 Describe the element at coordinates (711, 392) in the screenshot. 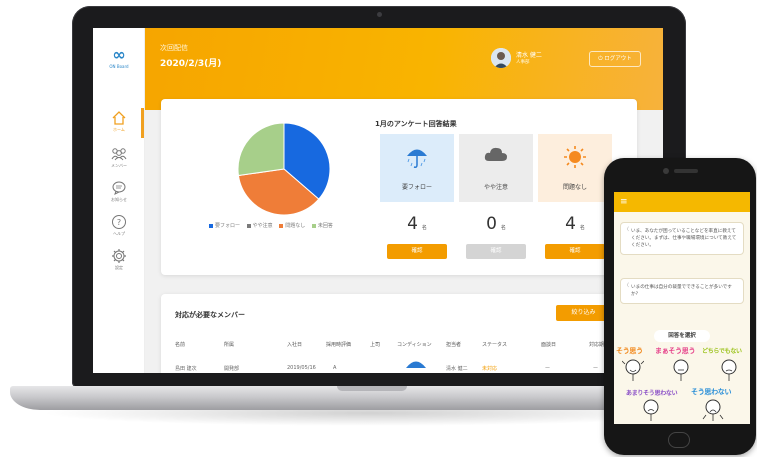

I see `choice-disagree: そう思わない` at that location.